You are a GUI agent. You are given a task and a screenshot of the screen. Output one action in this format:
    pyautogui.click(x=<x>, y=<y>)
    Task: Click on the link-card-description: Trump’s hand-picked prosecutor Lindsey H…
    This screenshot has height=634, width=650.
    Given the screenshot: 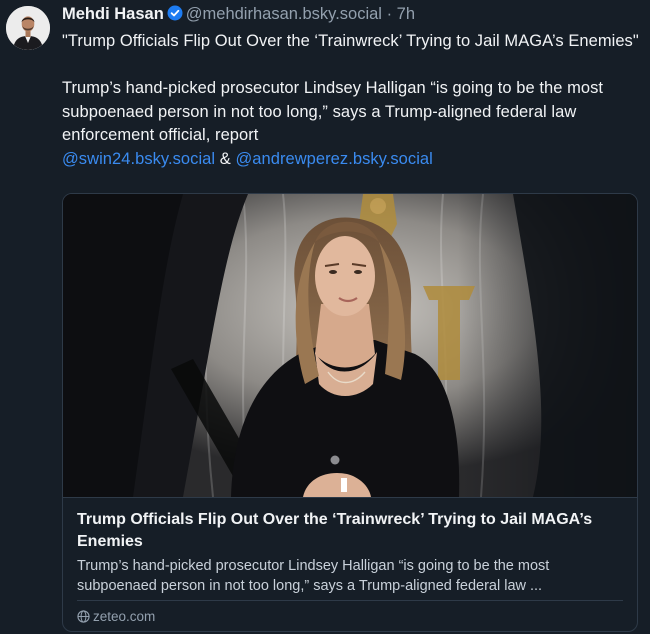 What is the action you would take?
    pyautogui.click(x=313, y=576)
    